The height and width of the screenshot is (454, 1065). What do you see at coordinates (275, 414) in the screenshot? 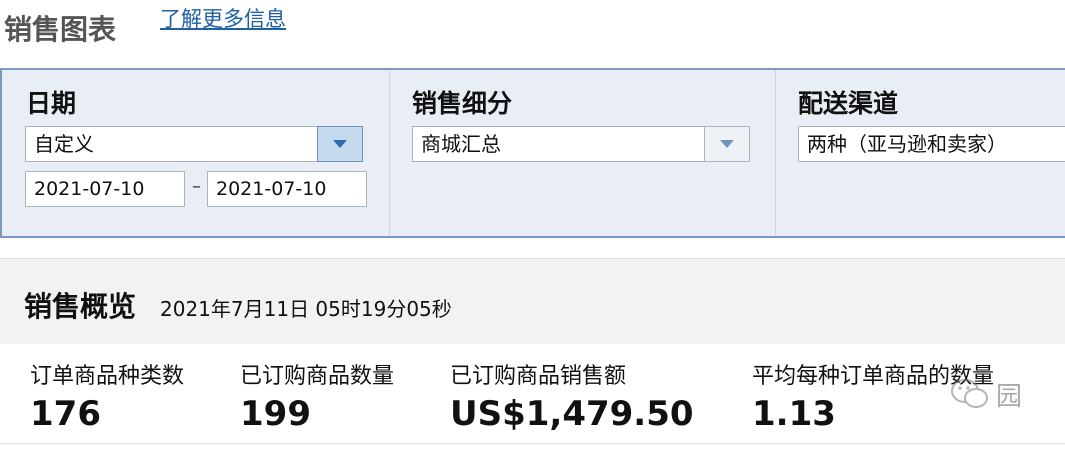
I see `metric-value: 199` at bounding box center [275, 414].